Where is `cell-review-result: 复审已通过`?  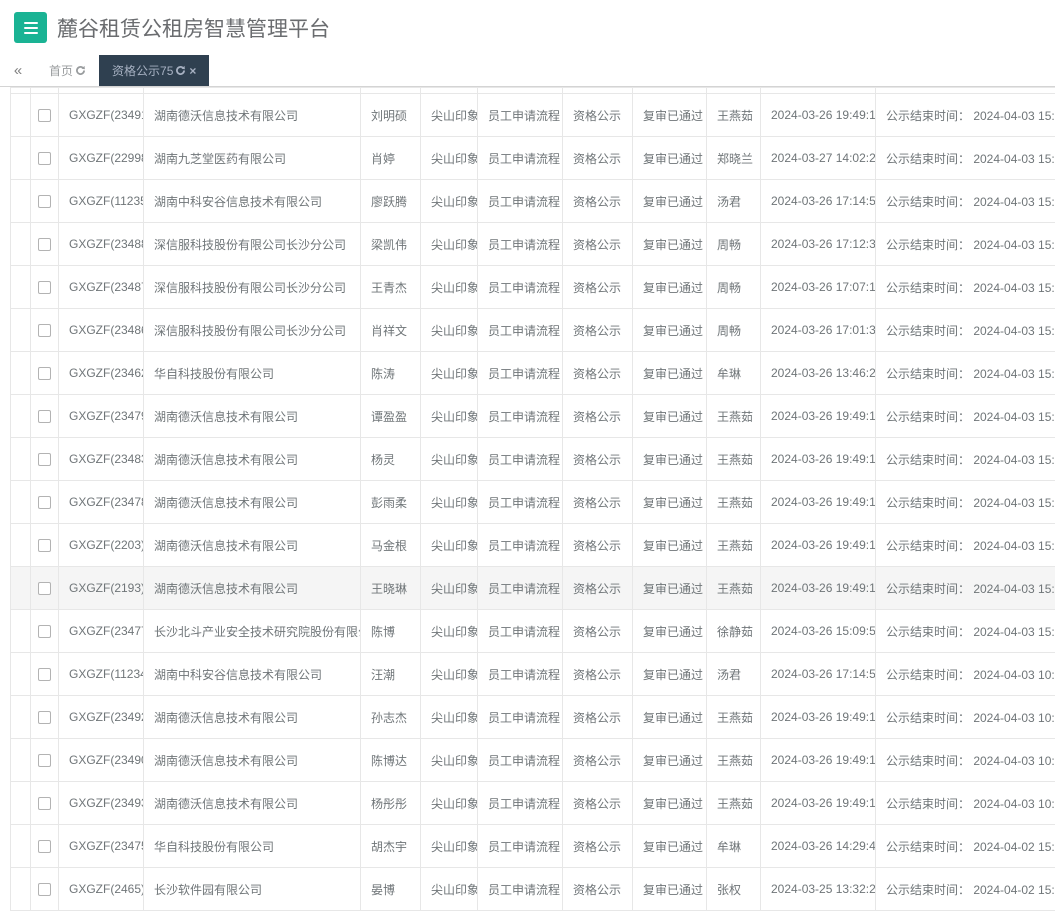 cell-review-result: 复审已通过 is located at coordinates (670, 330).